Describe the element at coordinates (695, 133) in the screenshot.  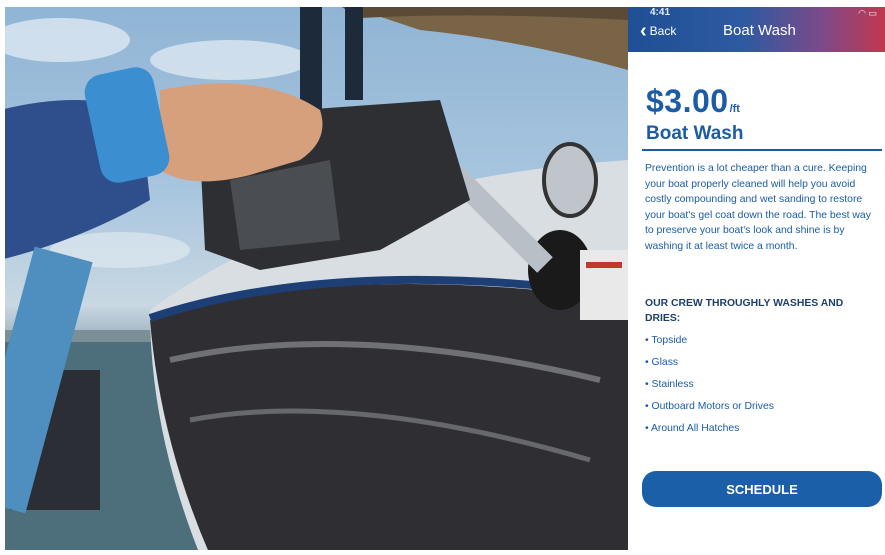
I see `service-name: Boat Wash` at that location.